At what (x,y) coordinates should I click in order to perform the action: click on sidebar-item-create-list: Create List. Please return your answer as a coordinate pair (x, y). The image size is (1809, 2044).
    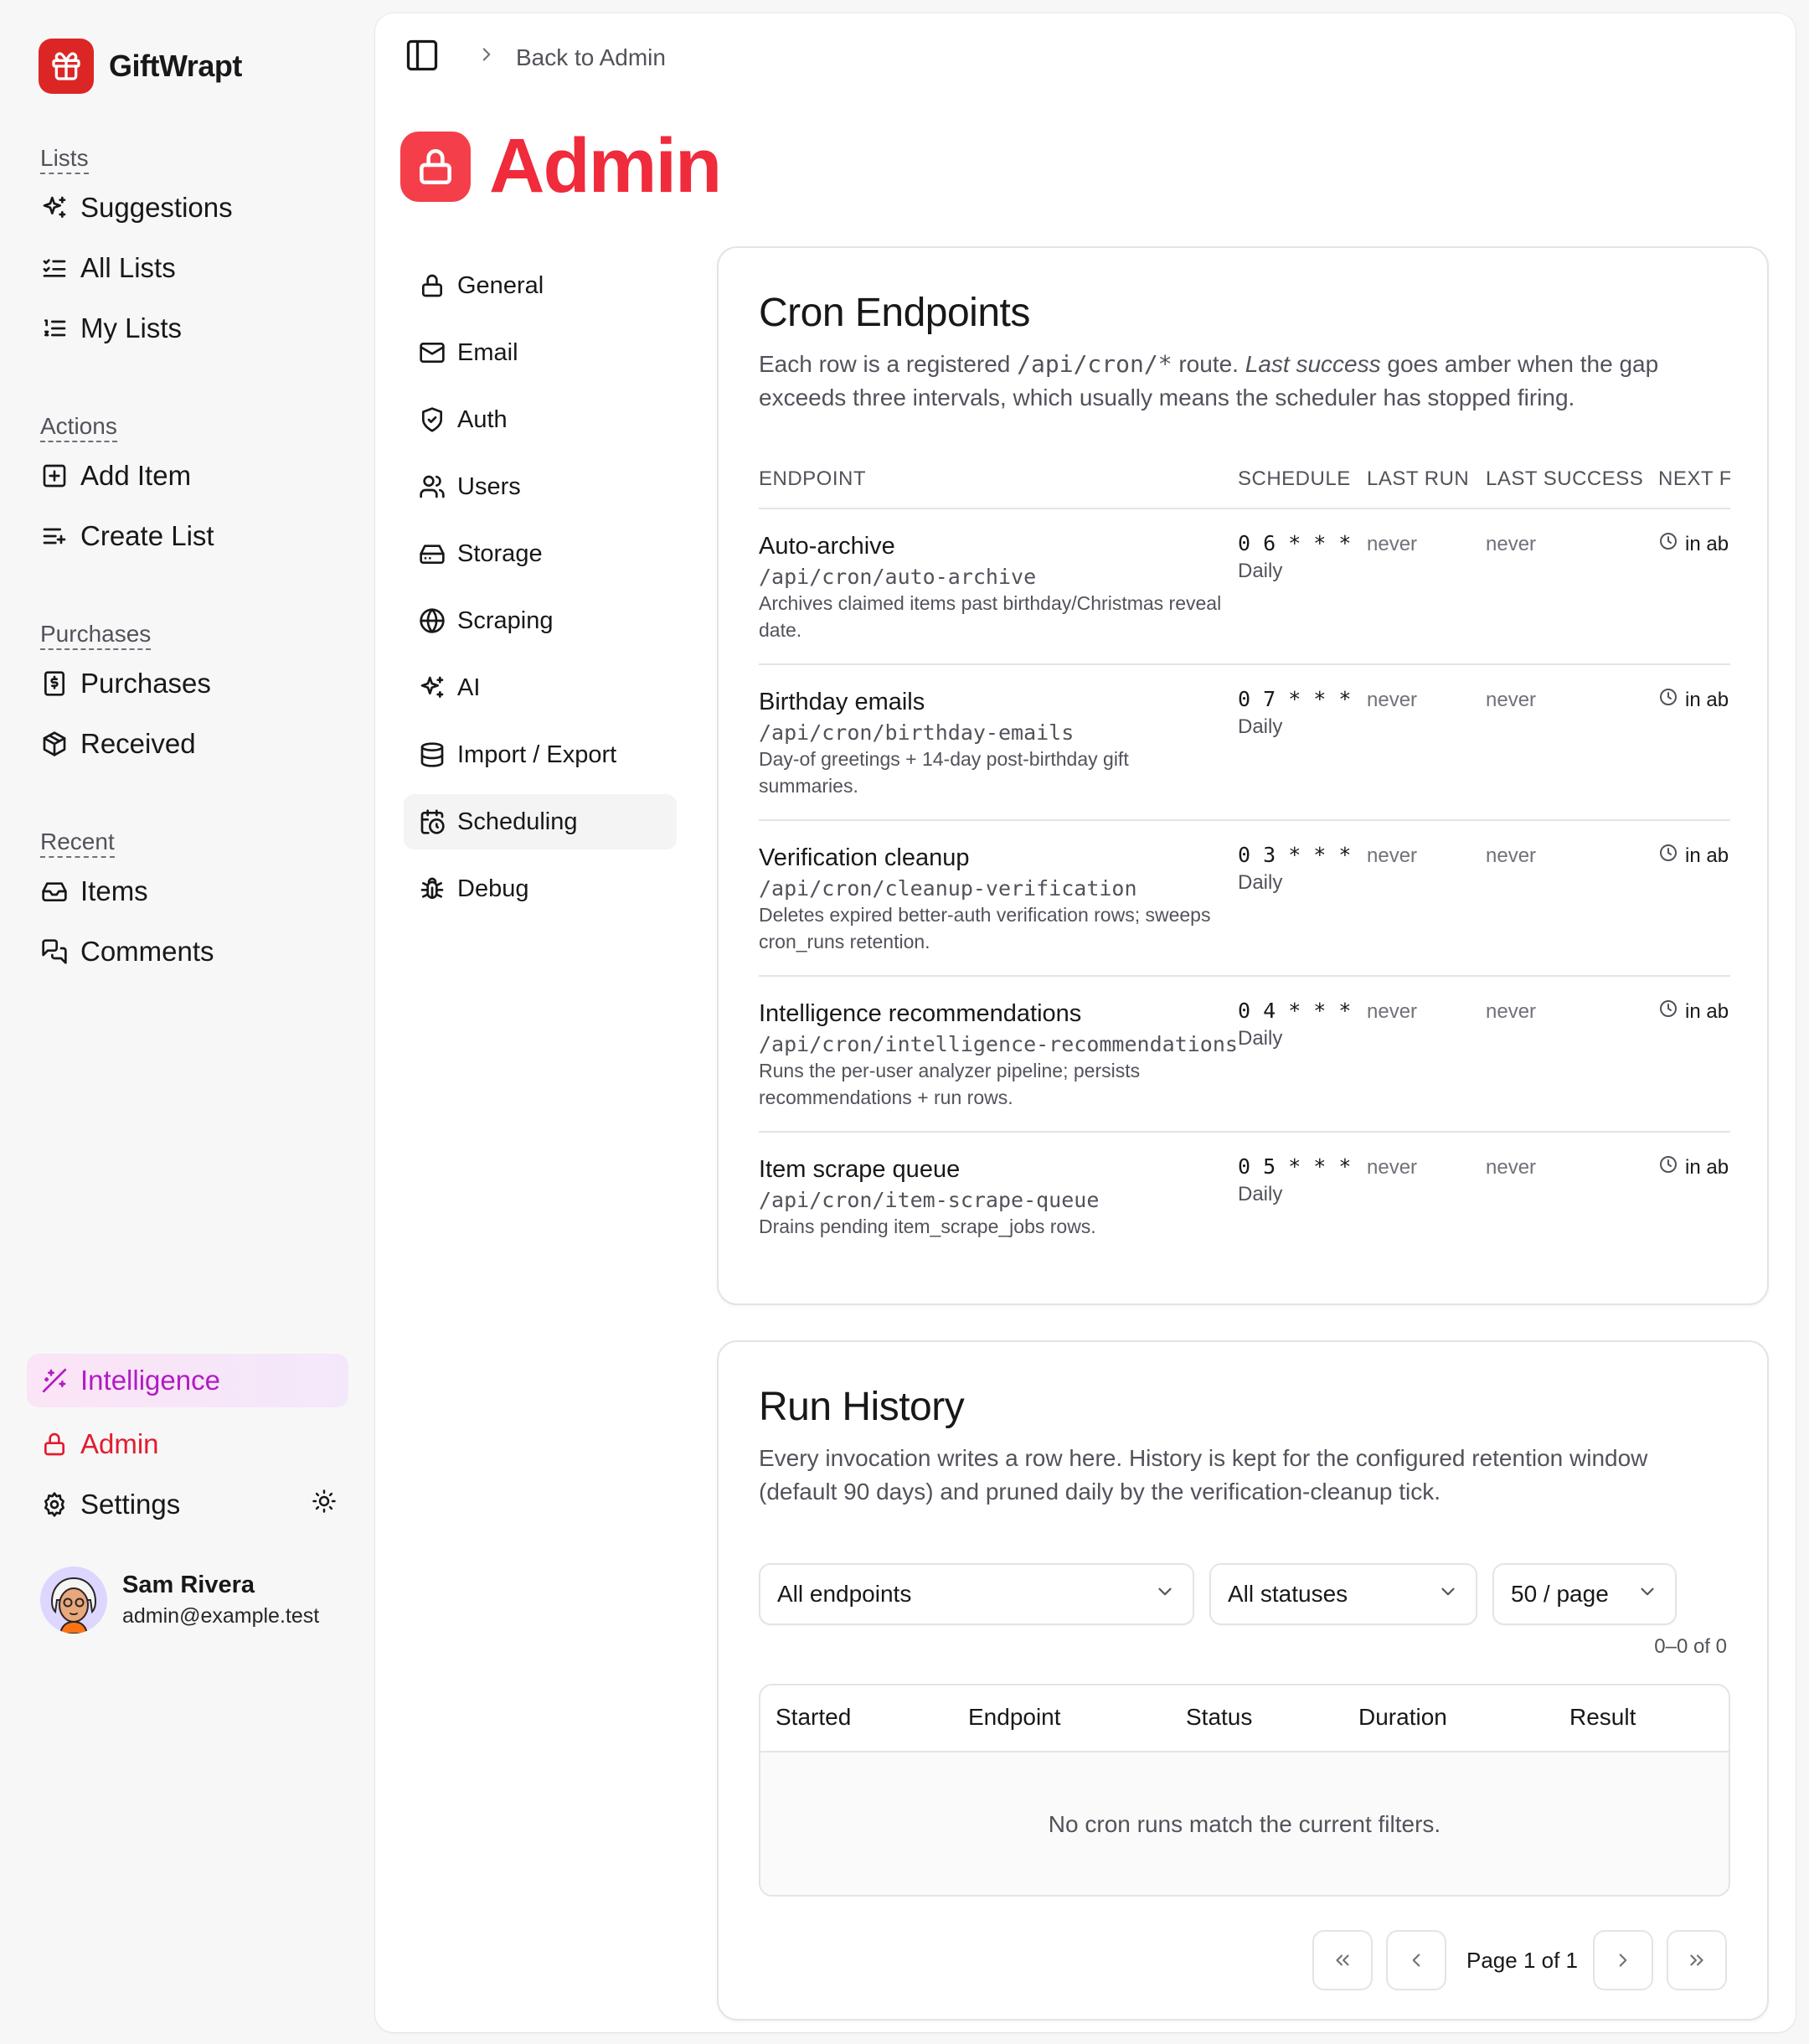
    Looking at the image, I should click on (127, 536).